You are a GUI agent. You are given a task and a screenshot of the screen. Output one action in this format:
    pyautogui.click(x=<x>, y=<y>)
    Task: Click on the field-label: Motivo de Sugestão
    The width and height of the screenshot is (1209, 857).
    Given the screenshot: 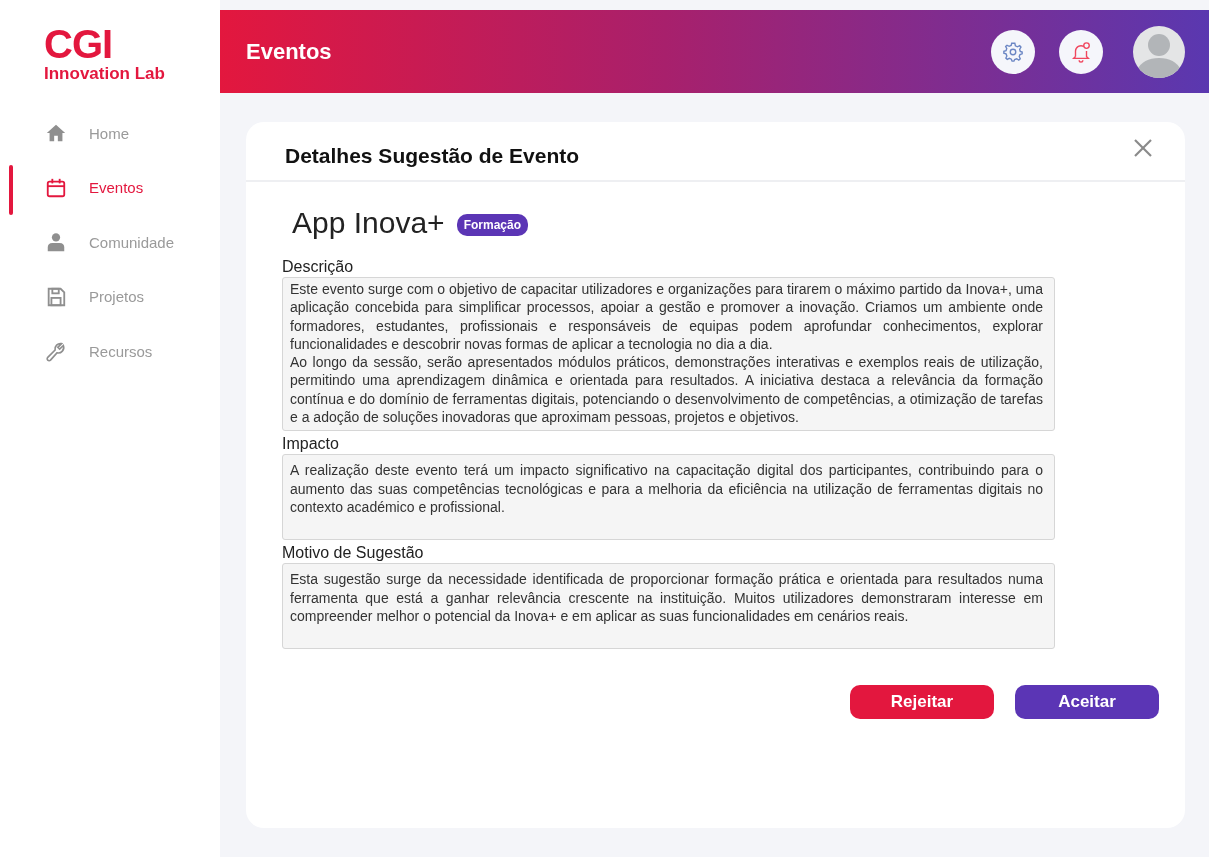 What is the action you would take?
    pyautogui.click(x=353, y=553)
    